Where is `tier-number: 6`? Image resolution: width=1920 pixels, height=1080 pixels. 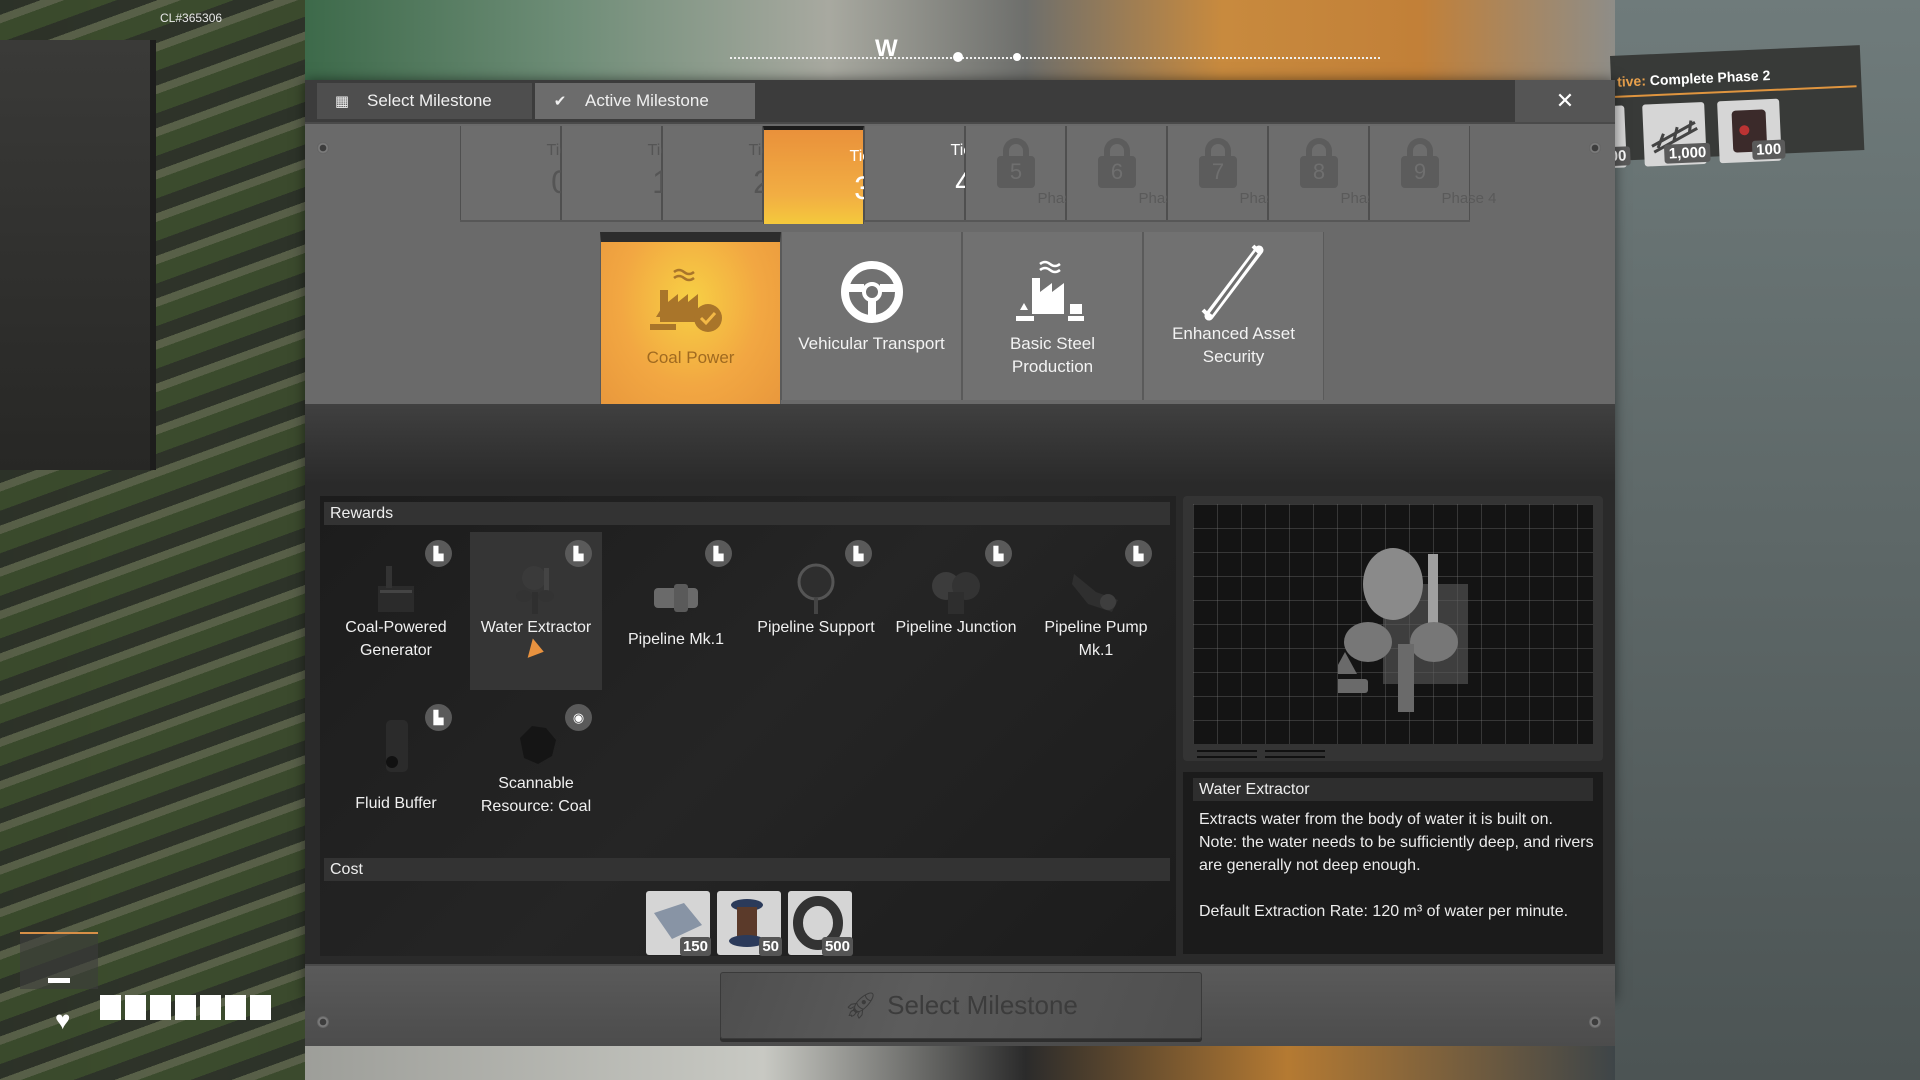 tier-number: 6 is located at coordinates (1117, 172).